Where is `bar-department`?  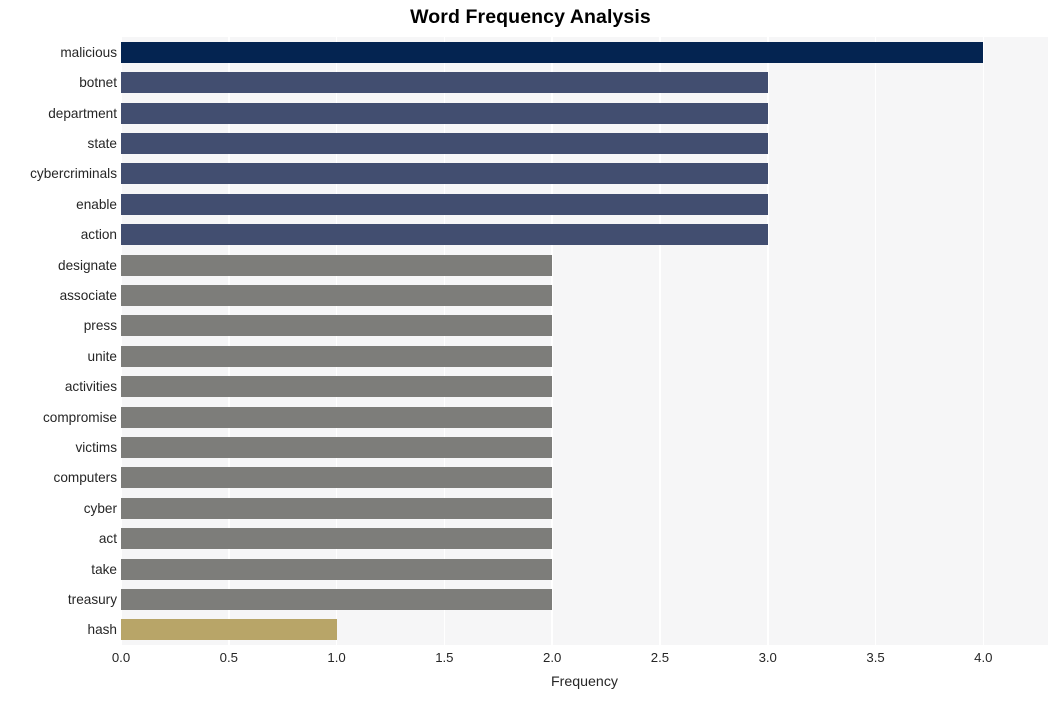 bar-department is located at coordinates (444, 113).